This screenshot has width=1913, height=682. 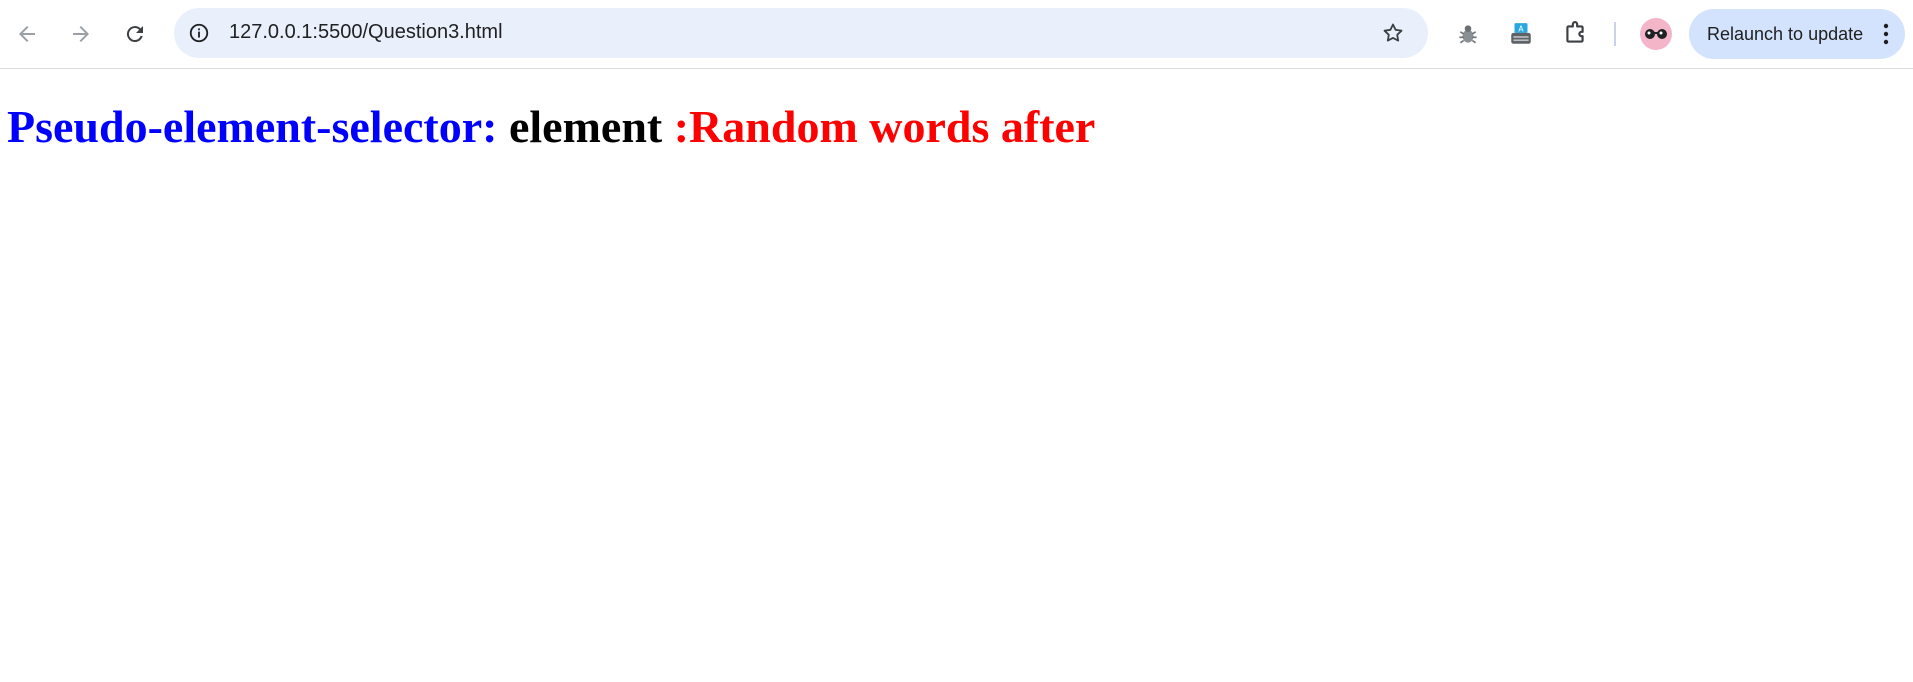 I want to click on bug-extension-icon, so click(x=1468, y=34).